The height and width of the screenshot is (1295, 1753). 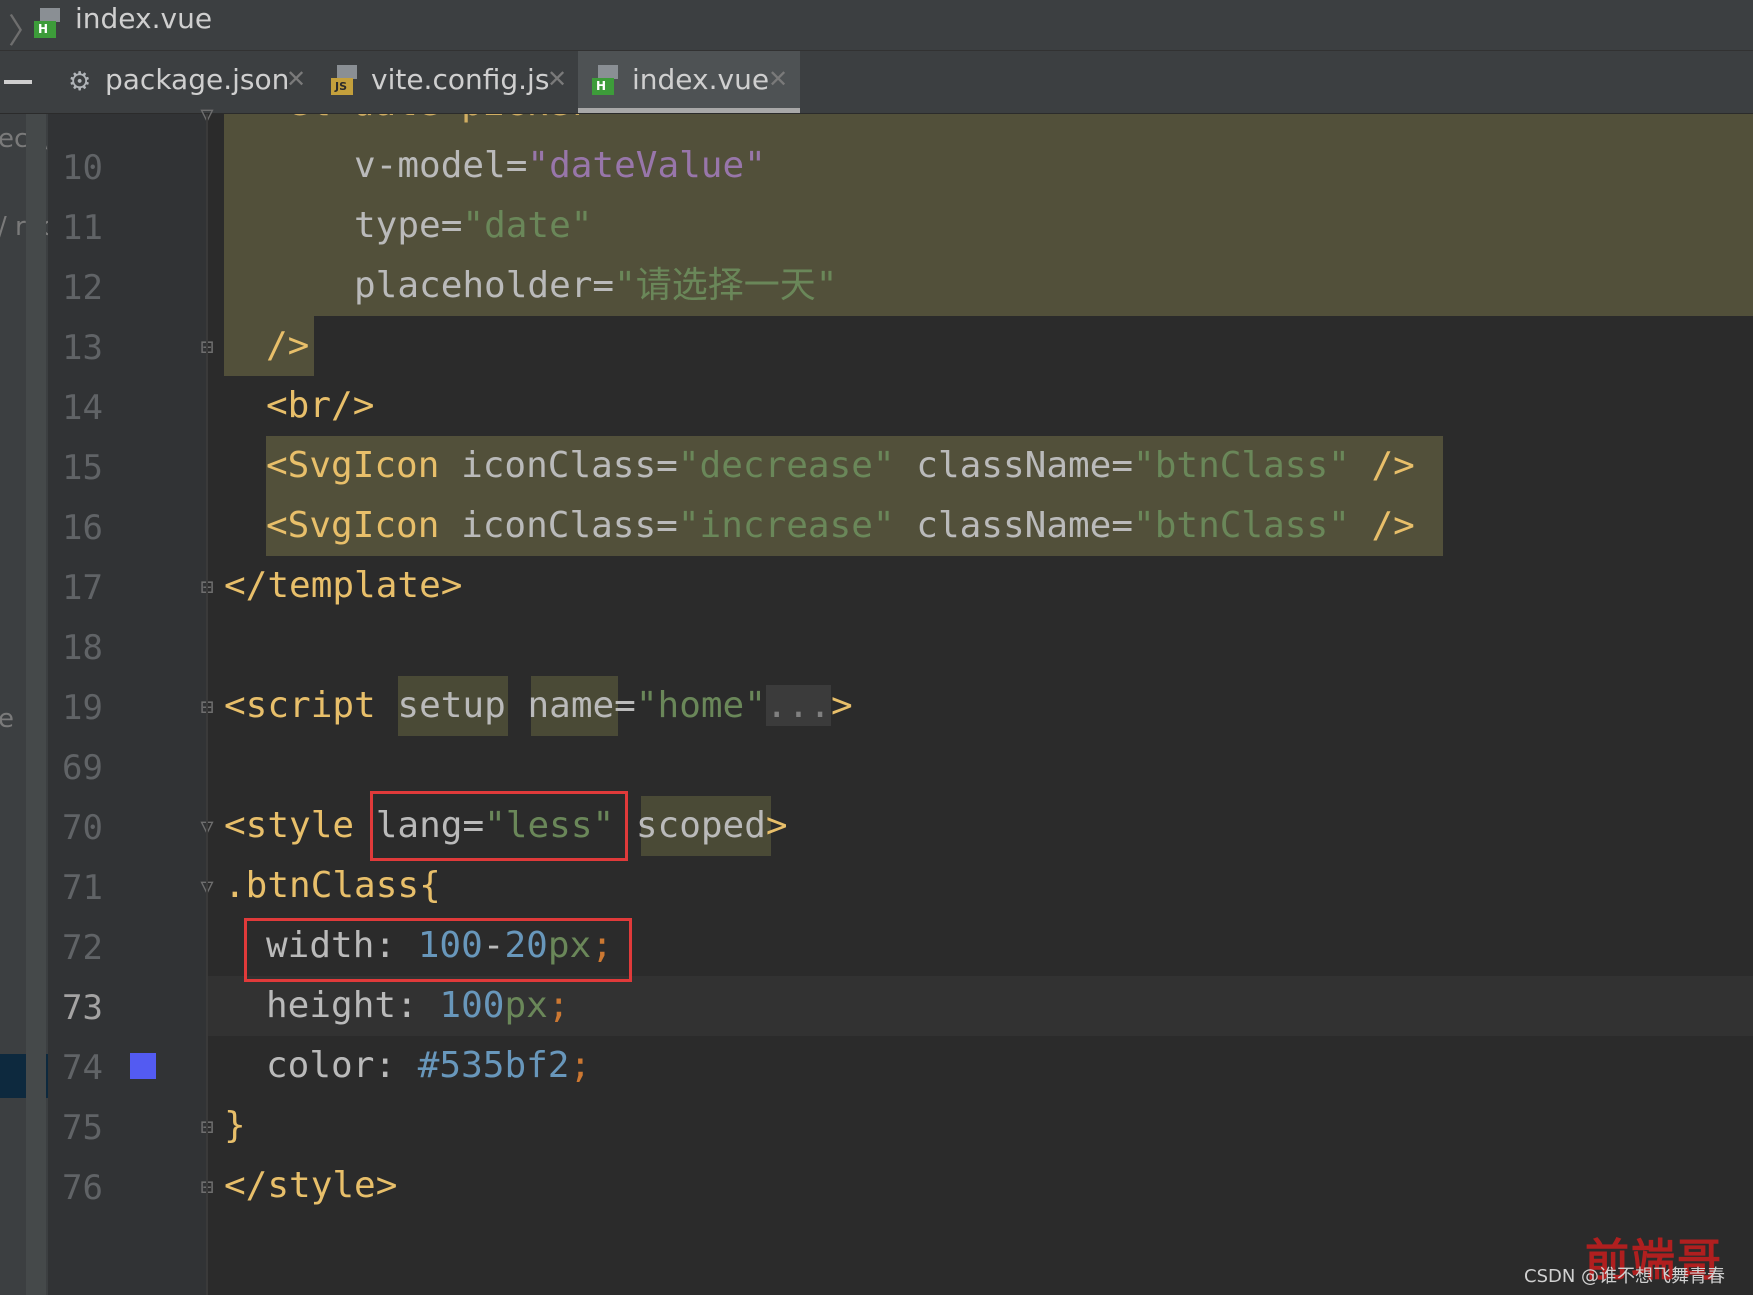 I want to click on watermark-text: CSDN @谁不想飞舞青春, so click(x=1625, y=1276).